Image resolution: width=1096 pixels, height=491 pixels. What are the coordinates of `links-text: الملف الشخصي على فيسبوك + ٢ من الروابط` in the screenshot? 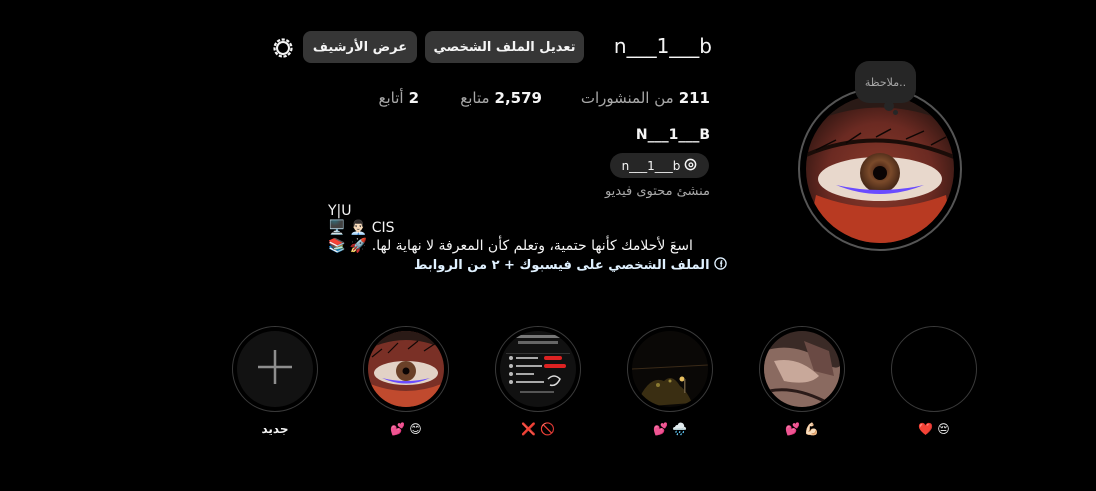 It's located at (562, 265).